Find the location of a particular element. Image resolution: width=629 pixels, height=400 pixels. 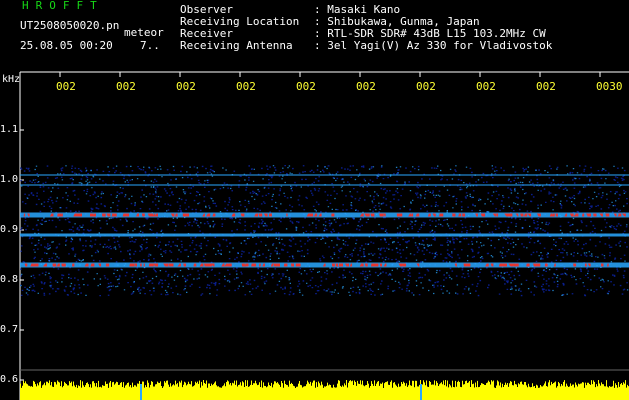

level-bars is located at coordinates (324, 390).